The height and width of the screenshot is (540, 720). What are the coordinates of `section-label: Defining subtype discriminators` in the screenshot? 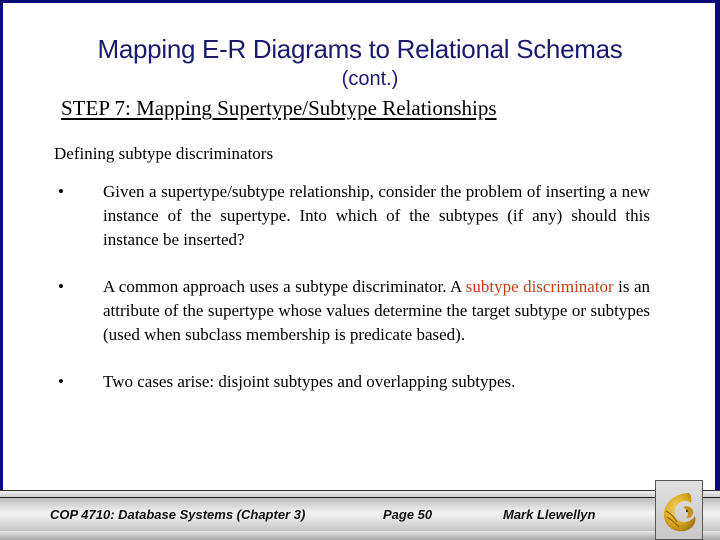 It's located at (164, 153).